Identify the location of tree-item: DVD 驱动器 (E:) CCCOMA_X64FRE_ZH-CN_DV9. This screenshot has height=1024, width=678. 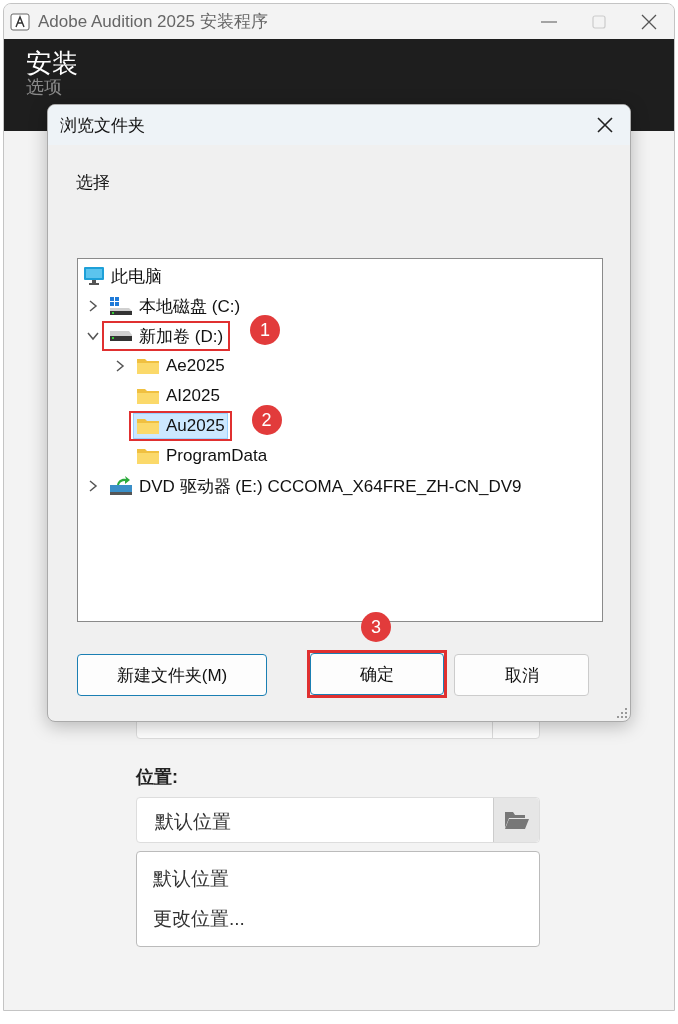
(315, 486).